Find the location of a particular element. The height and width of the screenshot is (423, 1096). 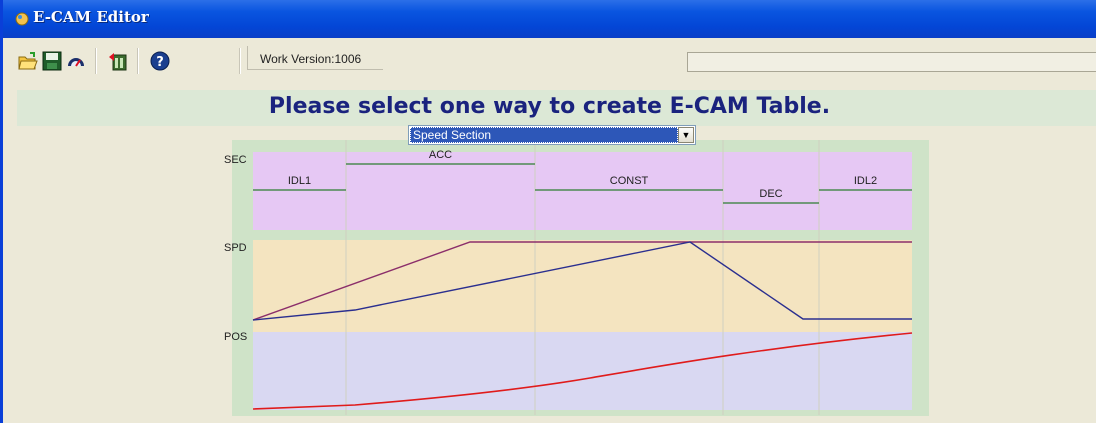

row-label: POS is located at coordinates (235, 337).